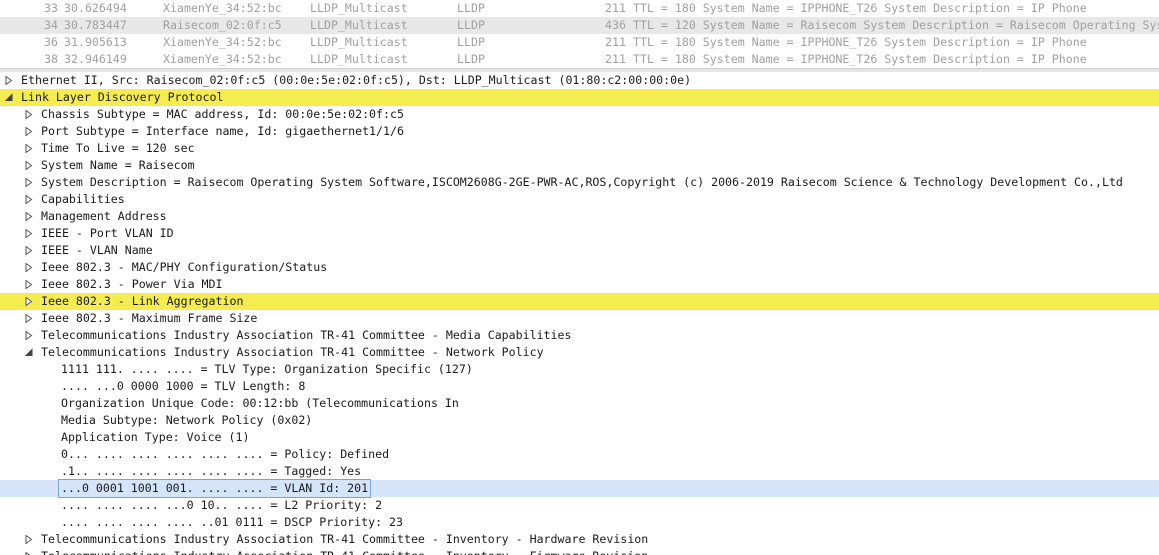 This screenshot has height=555, width=1159. What do you see at coordinates (579, 97) in the screenshot?
I see `tree-node: Link Layer Discovery Protocol` at bounding box center [579, 97].